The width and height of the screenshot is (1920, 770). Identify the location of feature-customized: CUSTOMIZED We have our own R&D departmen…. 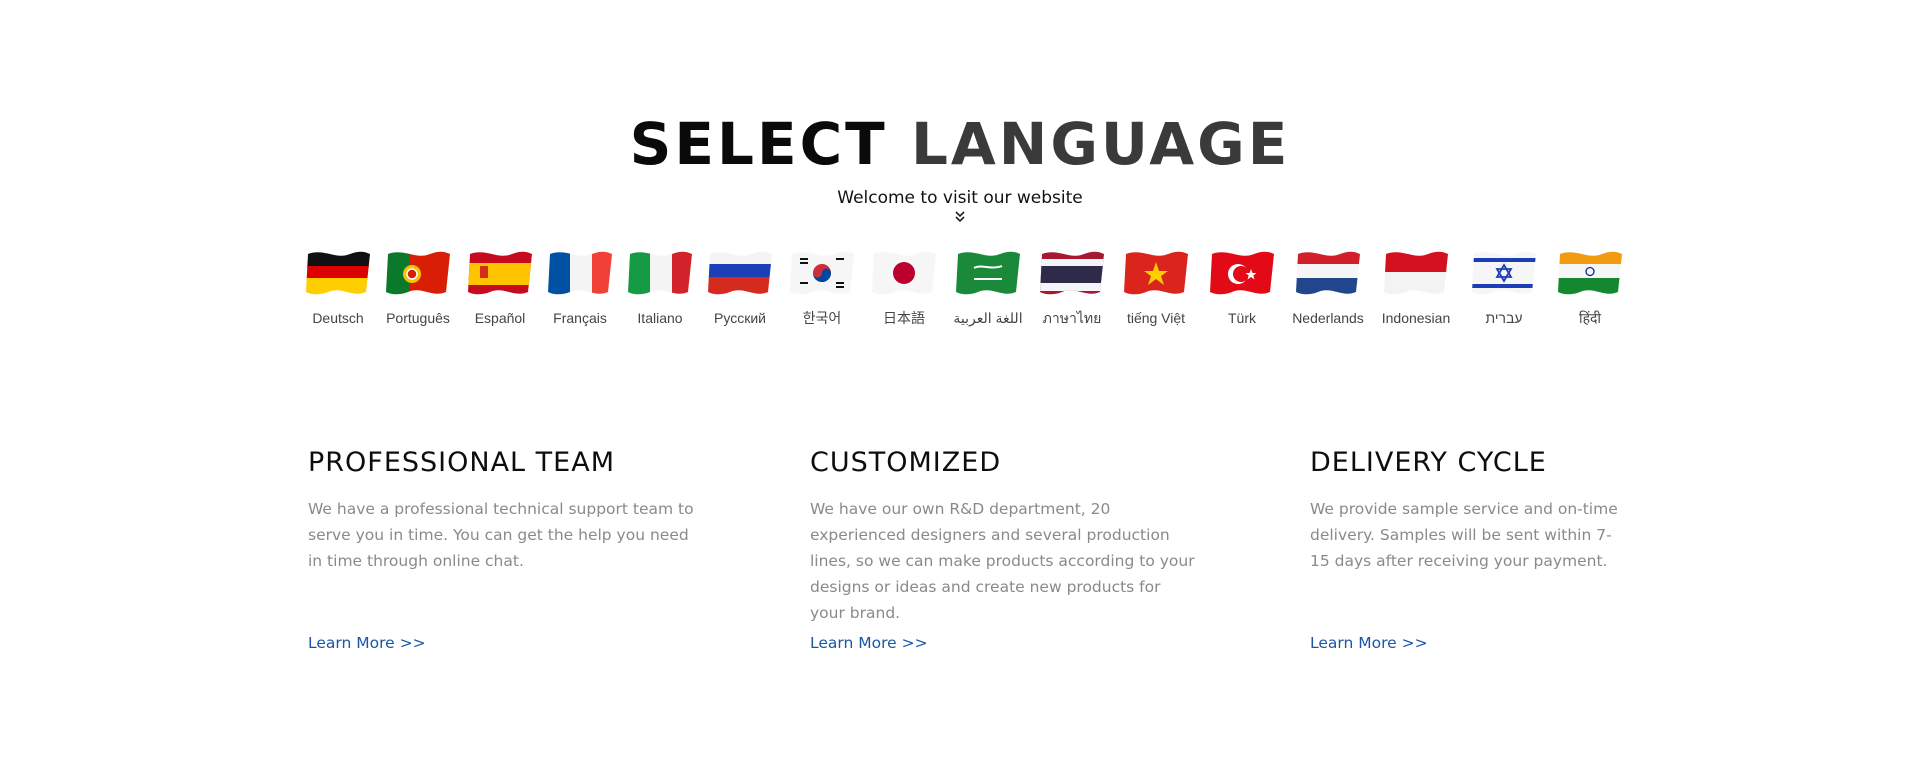
(1010, 549).